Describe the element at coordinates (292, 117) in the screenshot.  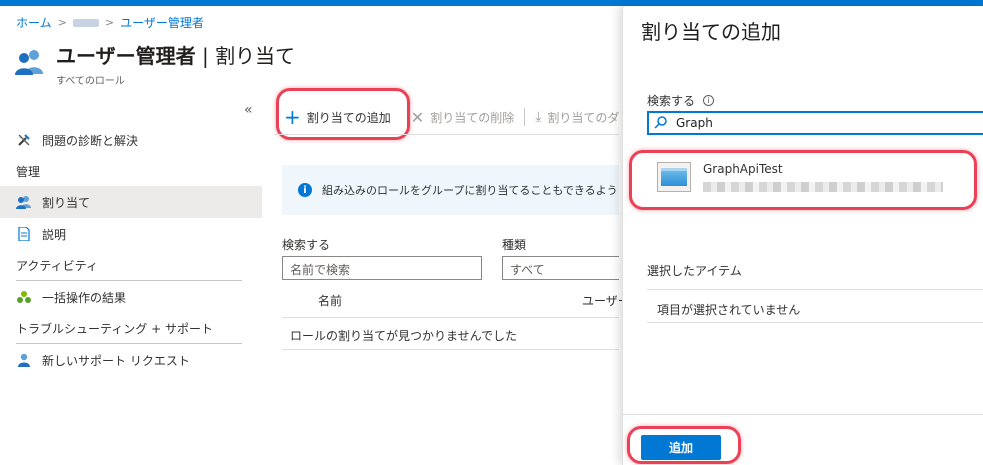
I see `plus-icon: +` at that location.